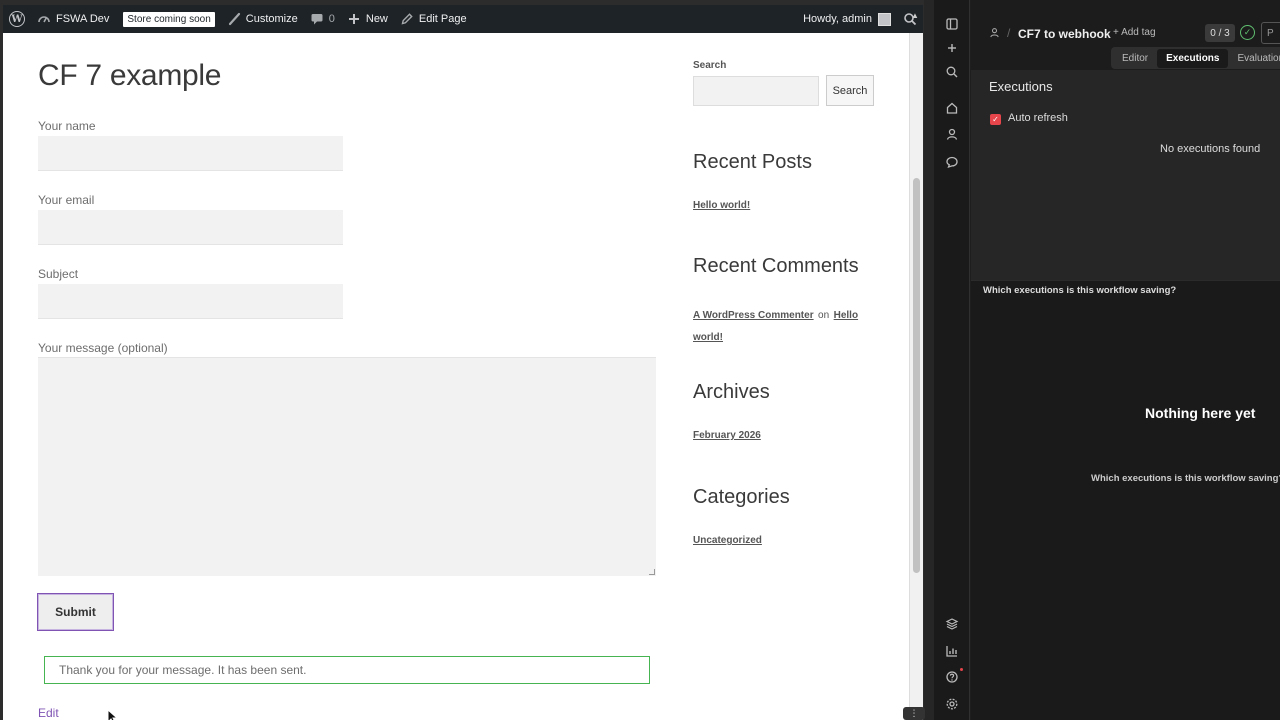 This screenshot has width=1280, height=720. Describe the element at coordinates (995, 33) in the screenshot. I see `personal-project-icon` at that location.